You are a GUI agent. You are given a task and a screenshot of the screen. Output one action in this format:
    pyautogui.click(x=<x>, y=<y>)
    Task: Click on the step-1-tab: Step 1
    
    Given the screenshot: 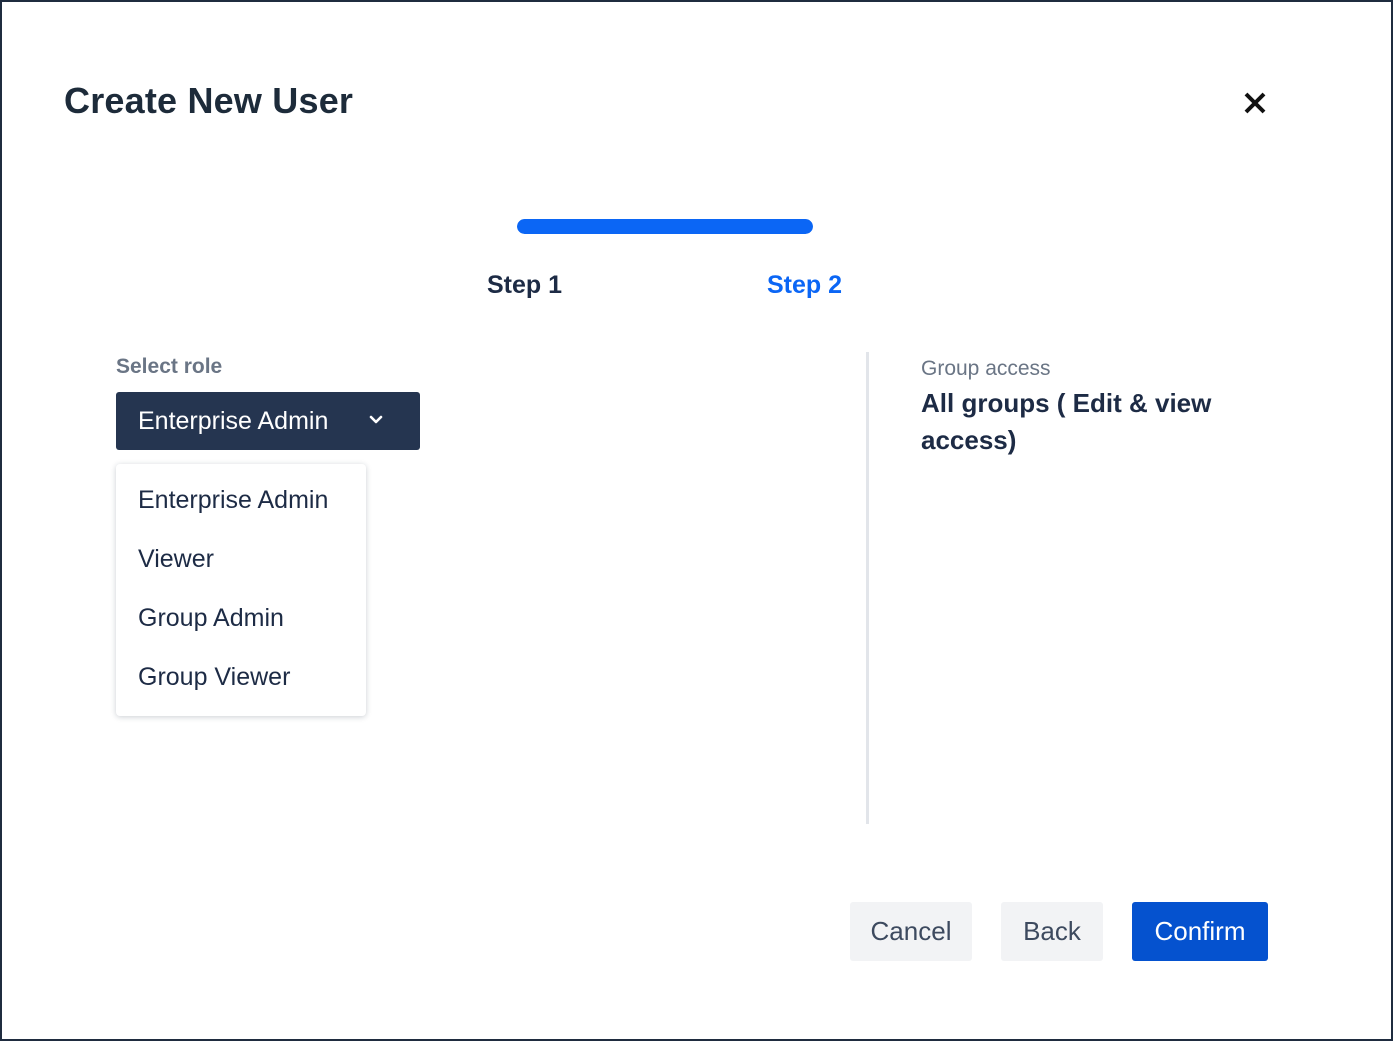 What is the action you would take?
    pyautogui.click(x=524, y=285)
    